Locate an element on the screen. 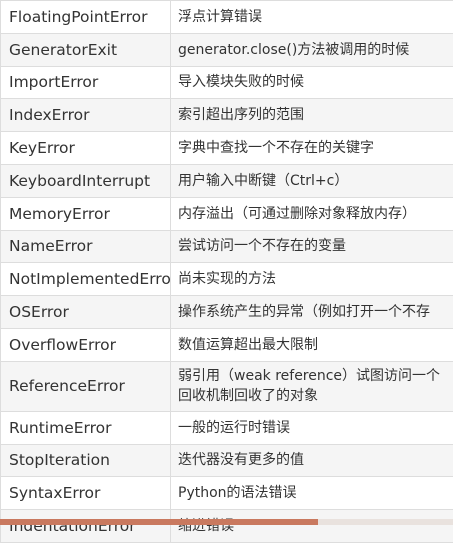 This screenshot has width=453, height=543. exception-name: StopIteration is located at coordinates (86, 460).